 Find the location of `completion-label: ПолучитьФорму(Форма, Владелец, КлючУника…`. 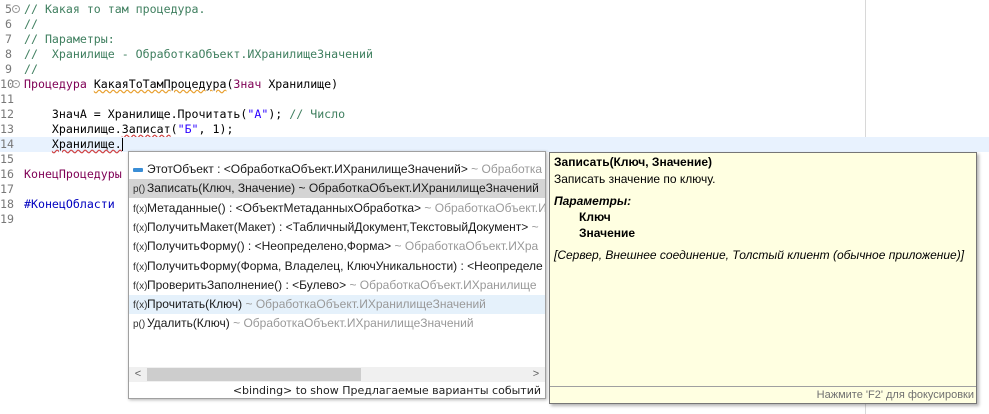

completion-label: ПолучитьФорму(Форма, Владелец, КлючУника… is located at coordinates (345, 265).